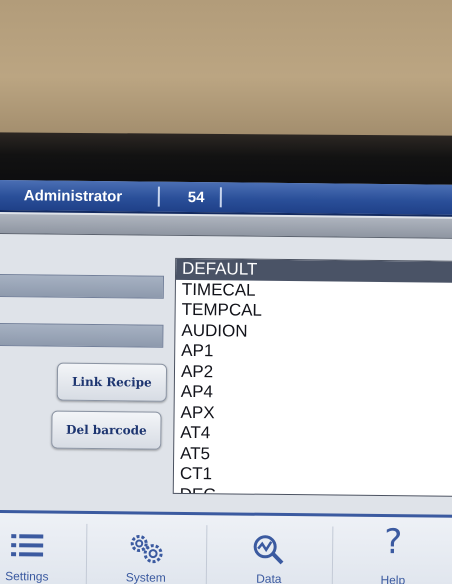 The image size is (452, 584). I want to click on nav-settings: Settings, so click(41, 548).